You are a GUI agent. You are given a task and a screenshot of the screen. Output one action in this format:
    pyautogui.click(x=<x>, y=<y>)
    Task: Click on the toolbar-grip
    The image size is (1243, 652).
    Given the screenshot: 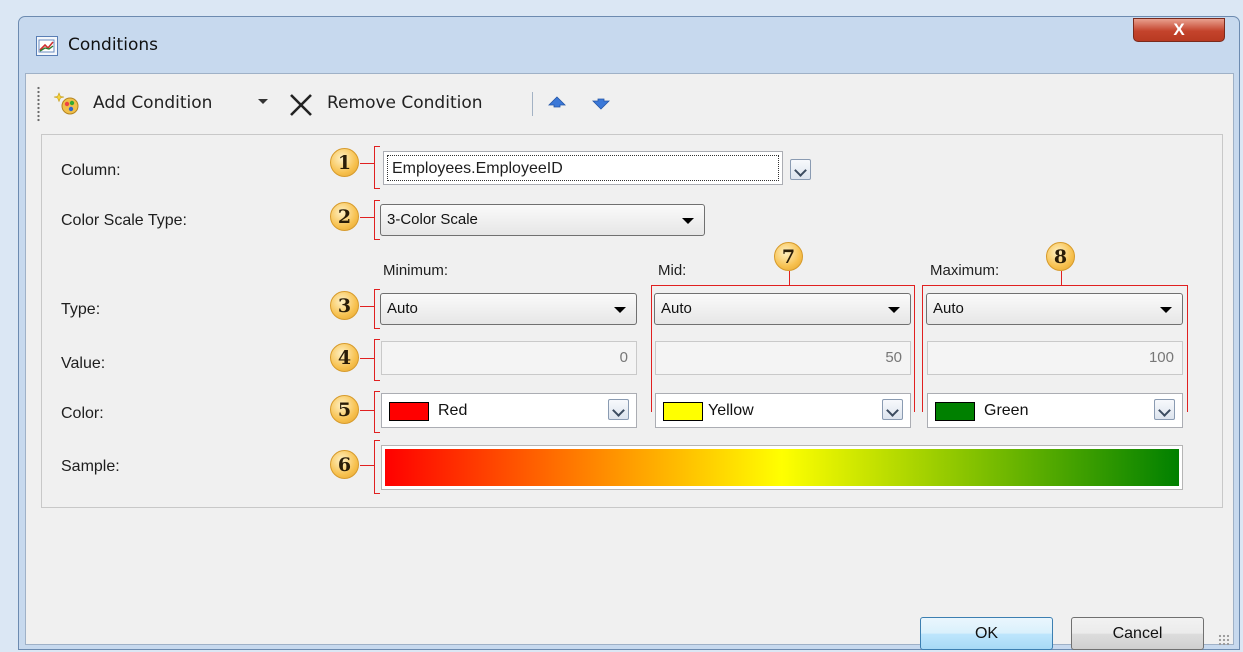 What is the action you would take?
    pyautogui.click(x=38, y=104)
    